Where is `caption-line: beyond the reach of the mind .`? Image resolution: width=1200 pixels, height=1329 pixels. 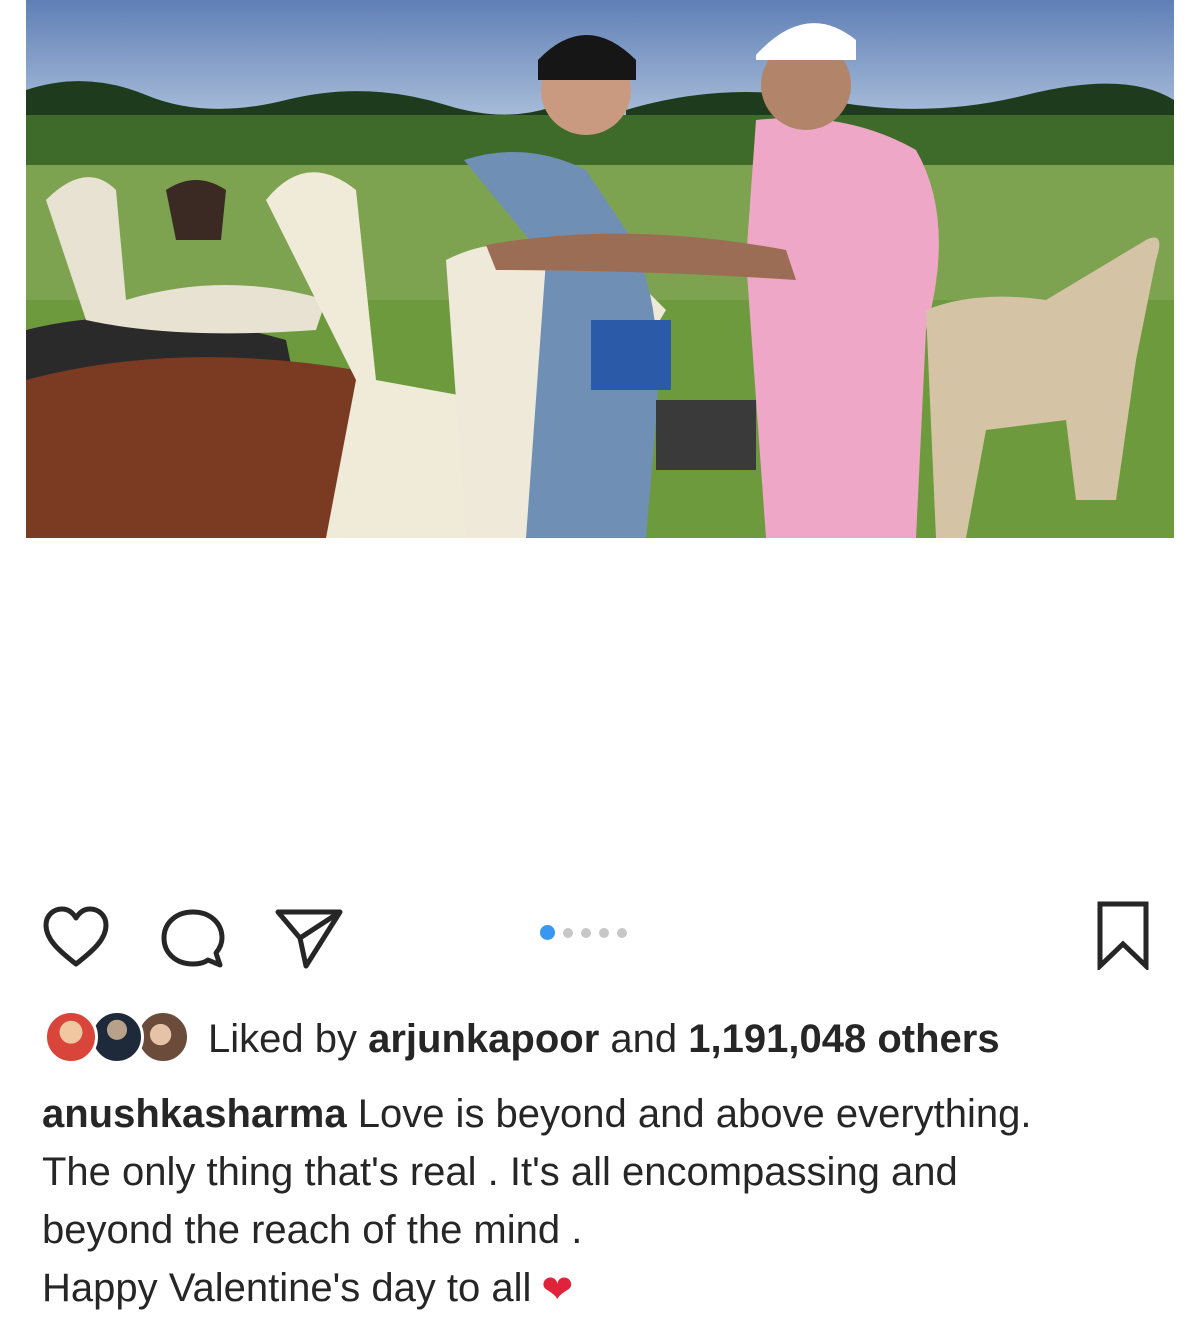 caption-line: beyond the reach of the mind . is located at coordinates (312, 1230).